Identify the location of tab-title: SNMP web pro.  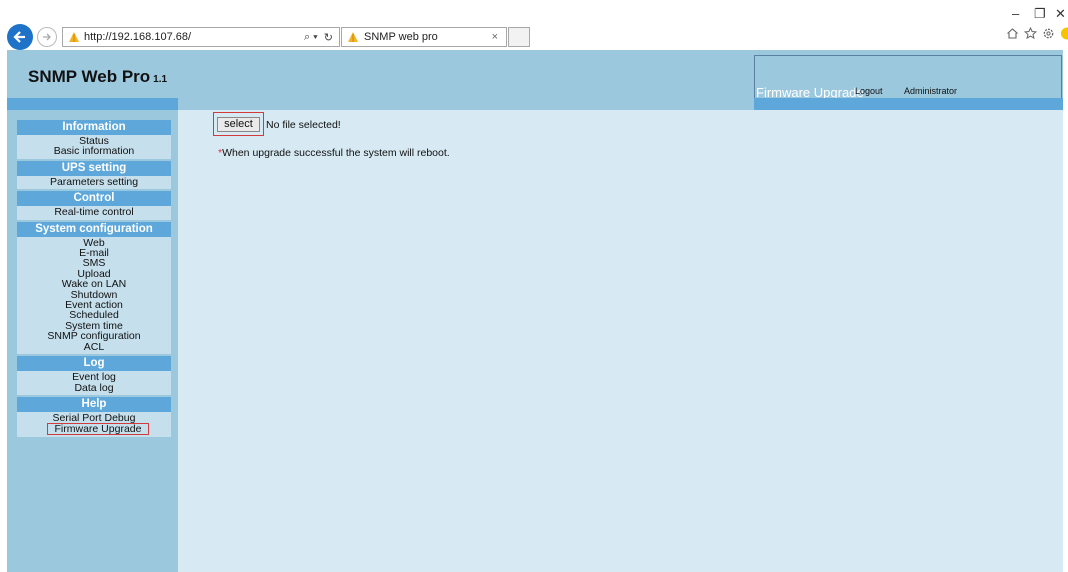
(401, 37).